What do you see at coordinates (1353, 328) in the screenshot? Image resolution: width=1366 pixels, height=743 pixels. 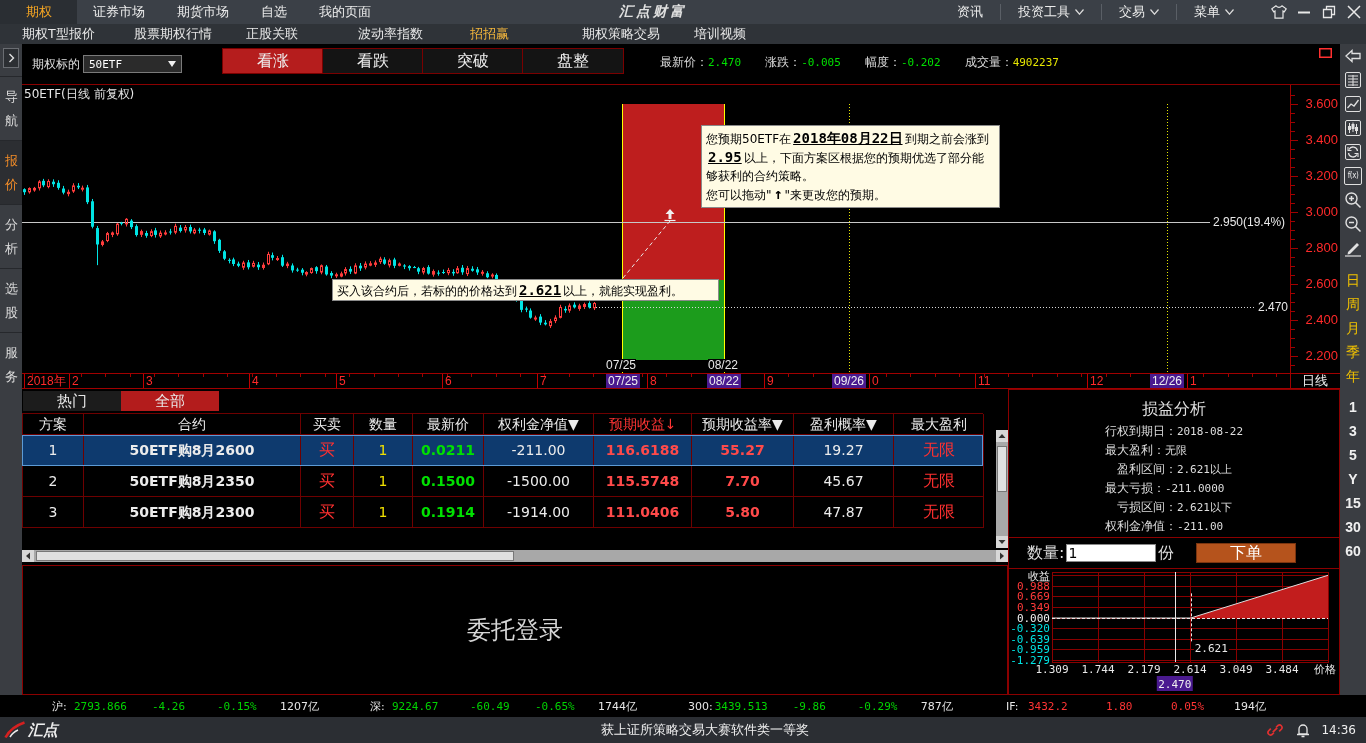 I see `period-button: 月` at bounding box center [1353, 328].